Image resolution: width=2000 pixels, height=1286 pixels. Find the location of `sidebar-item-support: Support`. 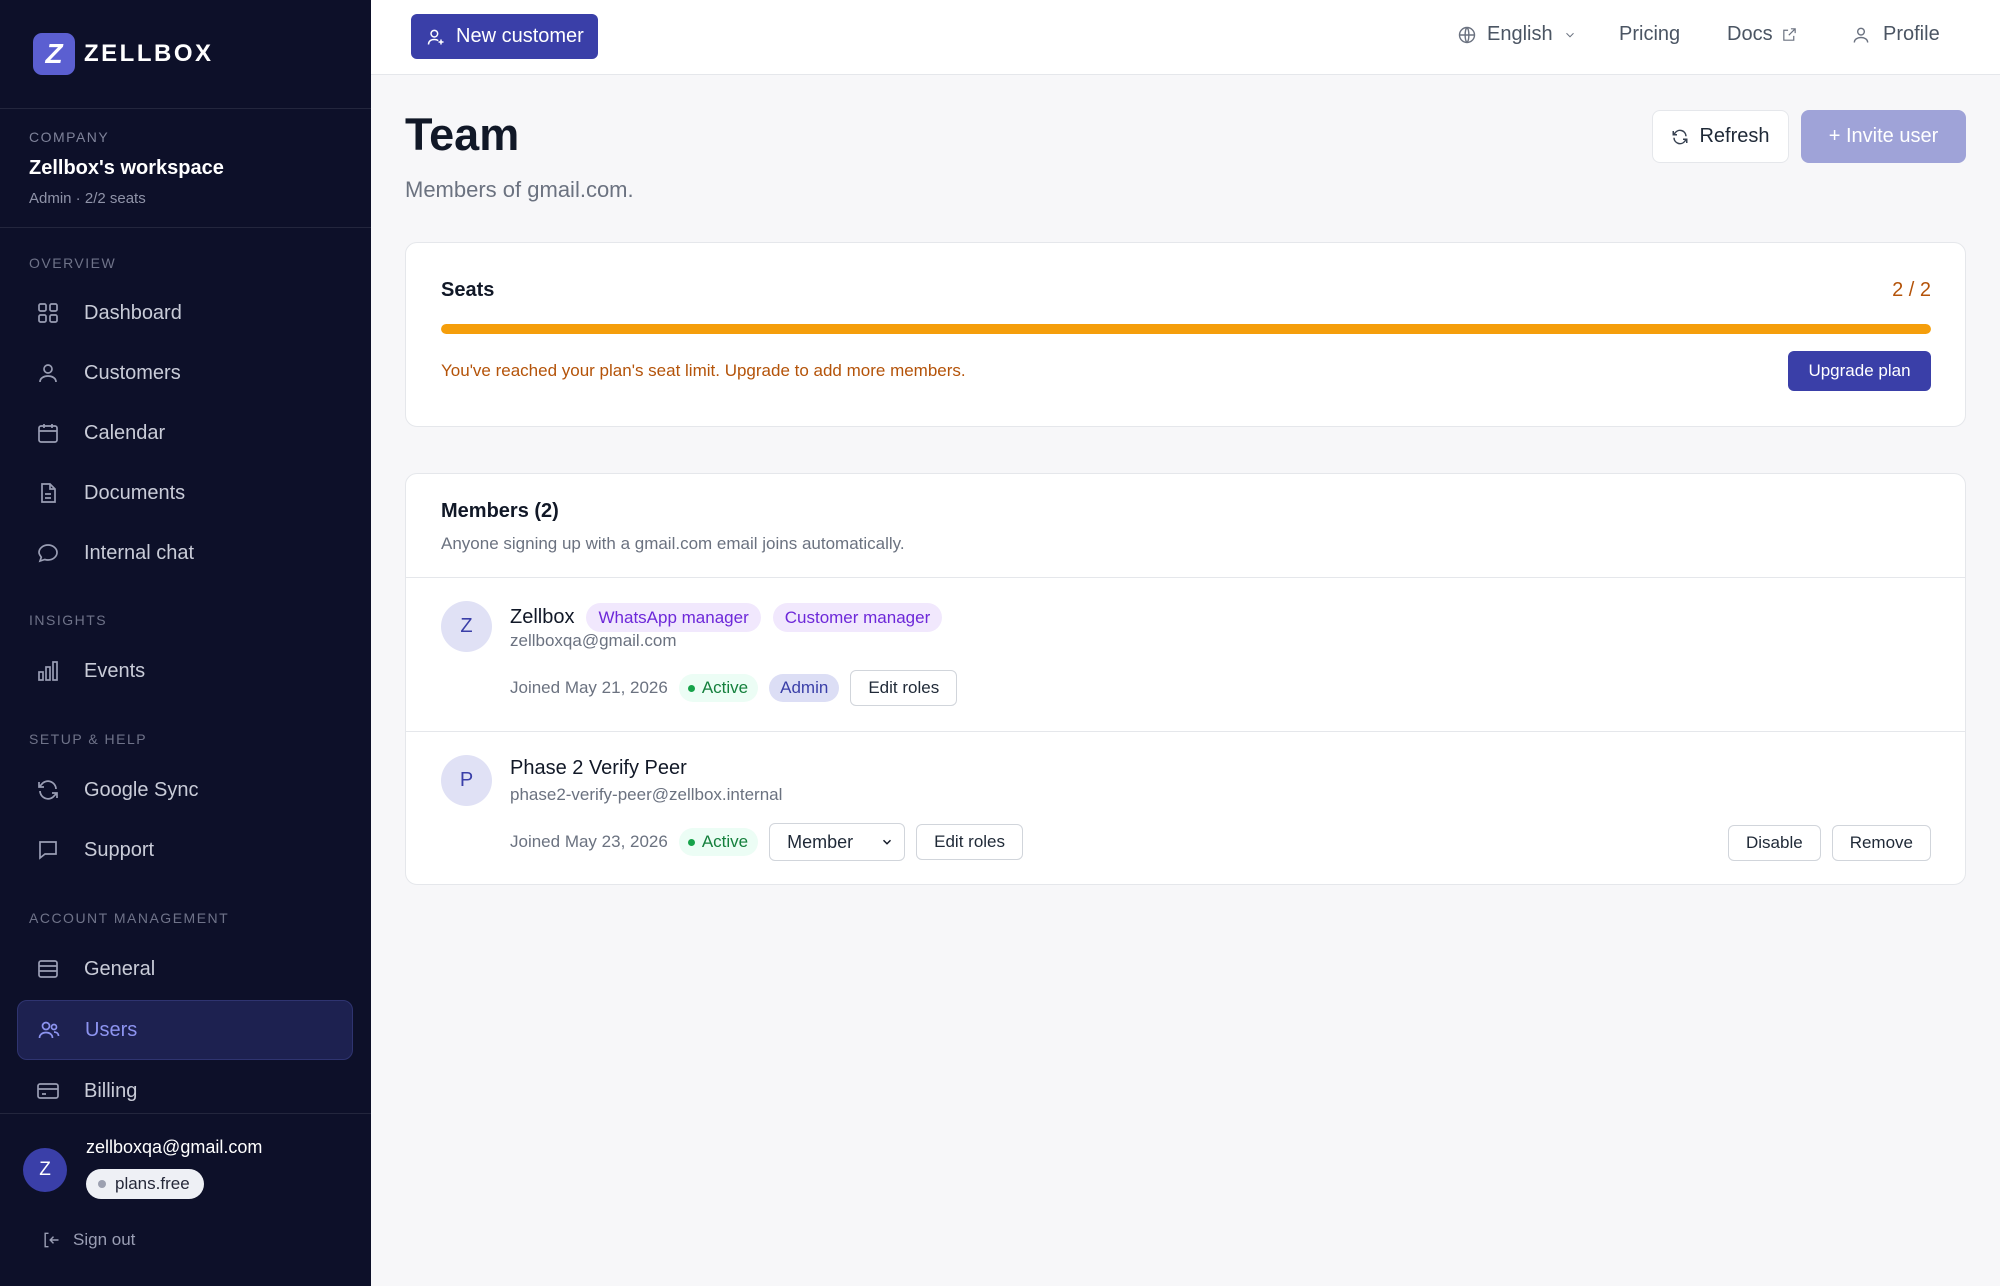

sidebar-item-support: Support is located at coordinates (185, 850).